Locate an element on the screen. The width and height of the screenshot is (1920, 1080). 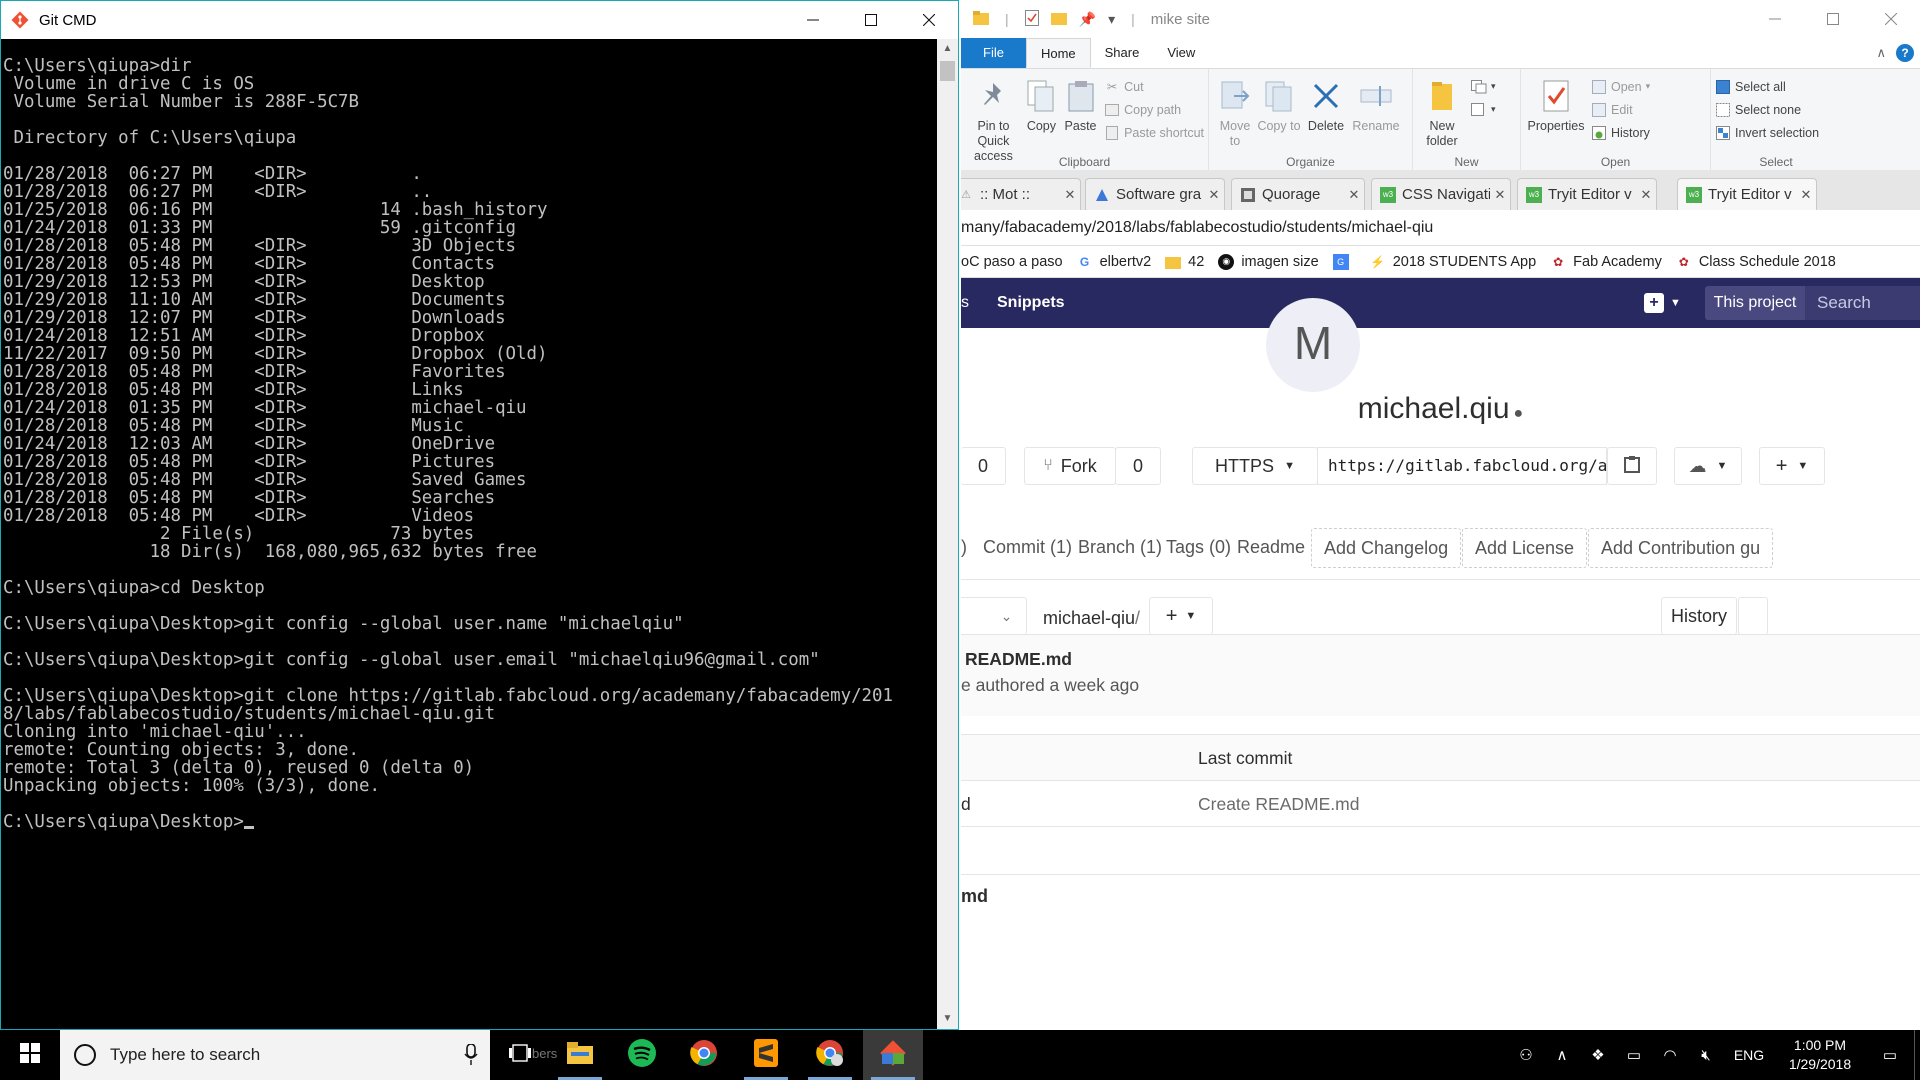
explorer-titlebar: | 📌 ▾ | mike site is located at coordinates (1440, 19).